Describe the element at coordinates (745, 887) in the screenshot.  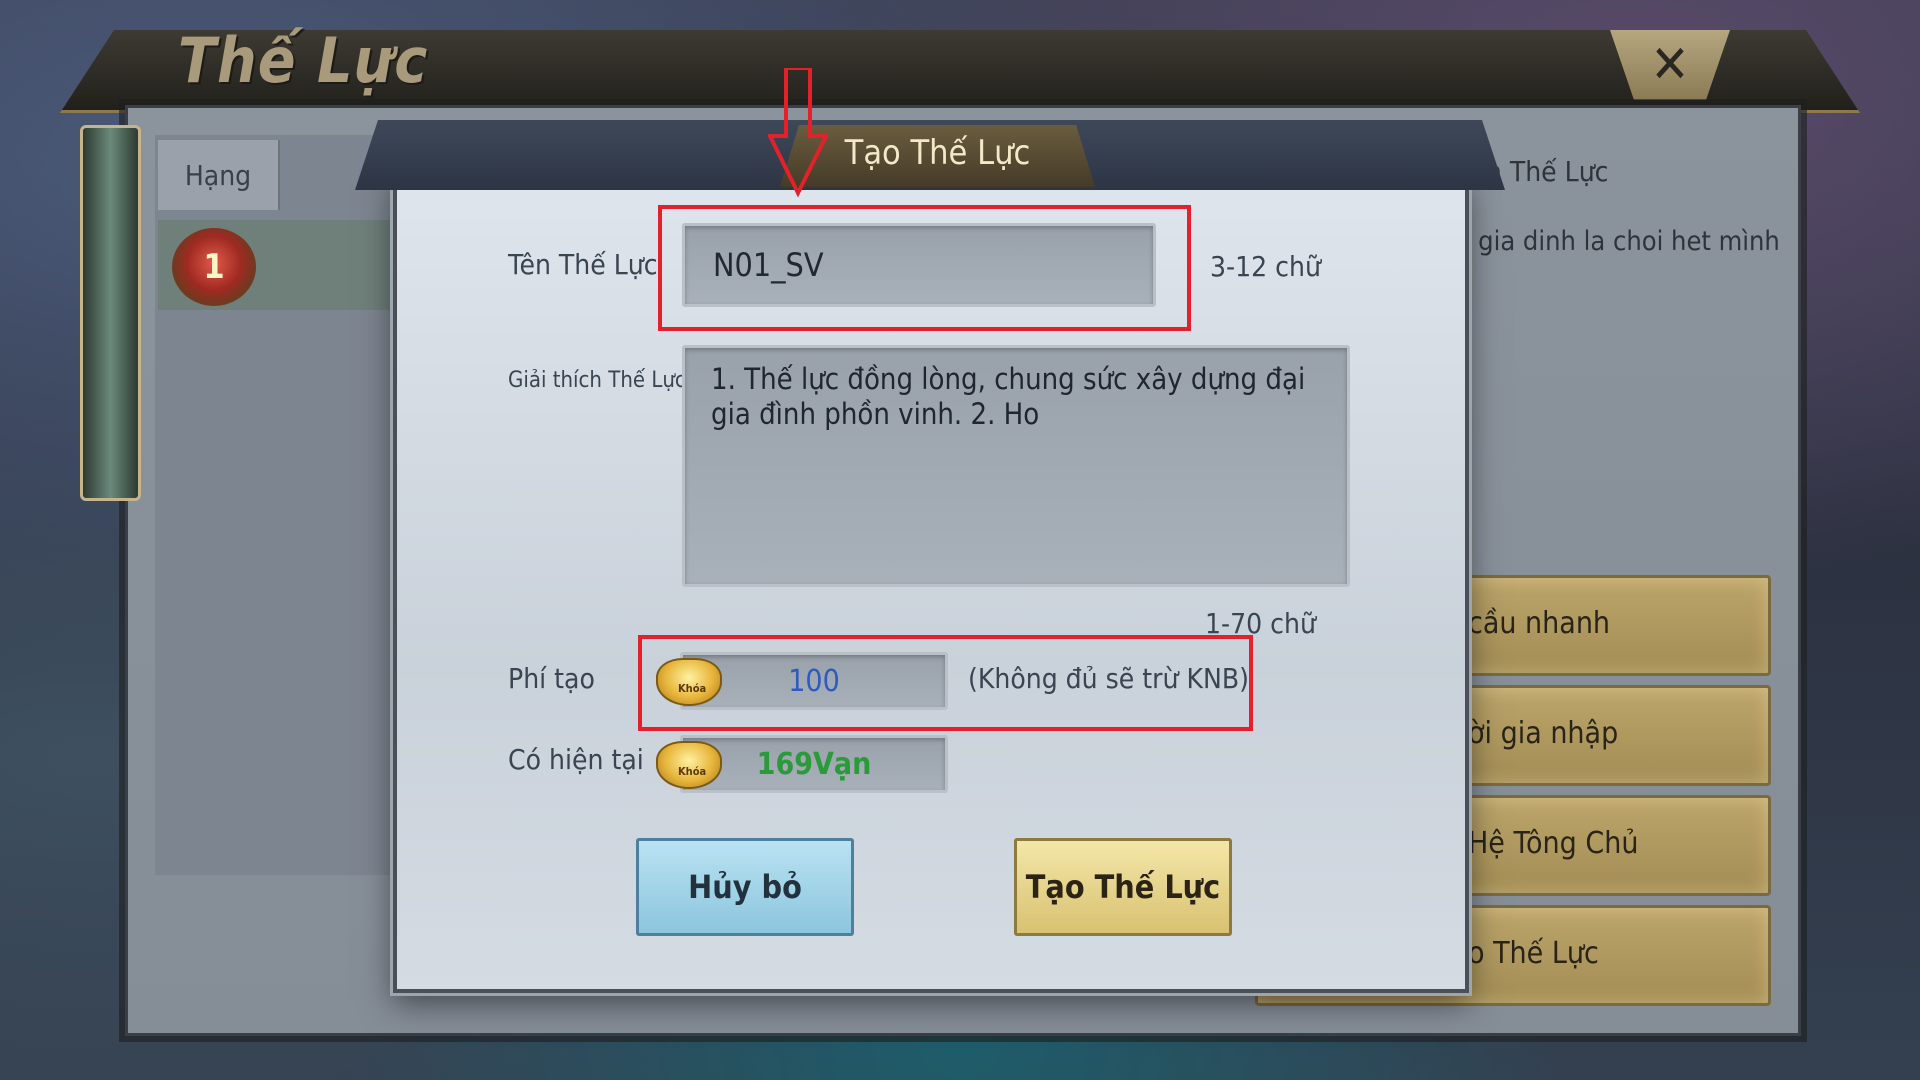
I see `cancel-button: Hủy bỏ` at that location.